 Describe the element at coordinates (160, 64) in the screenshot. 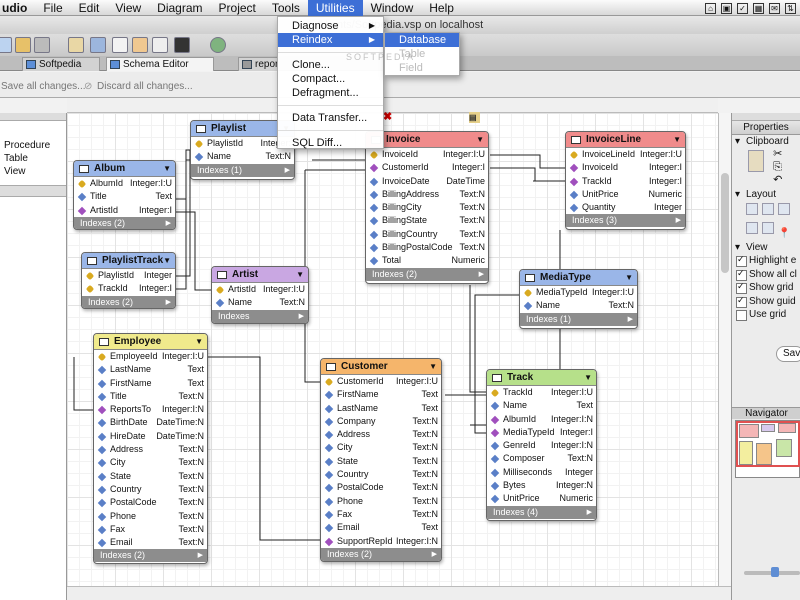

I see `tab-schema-editor: Schema Editor` at that location.